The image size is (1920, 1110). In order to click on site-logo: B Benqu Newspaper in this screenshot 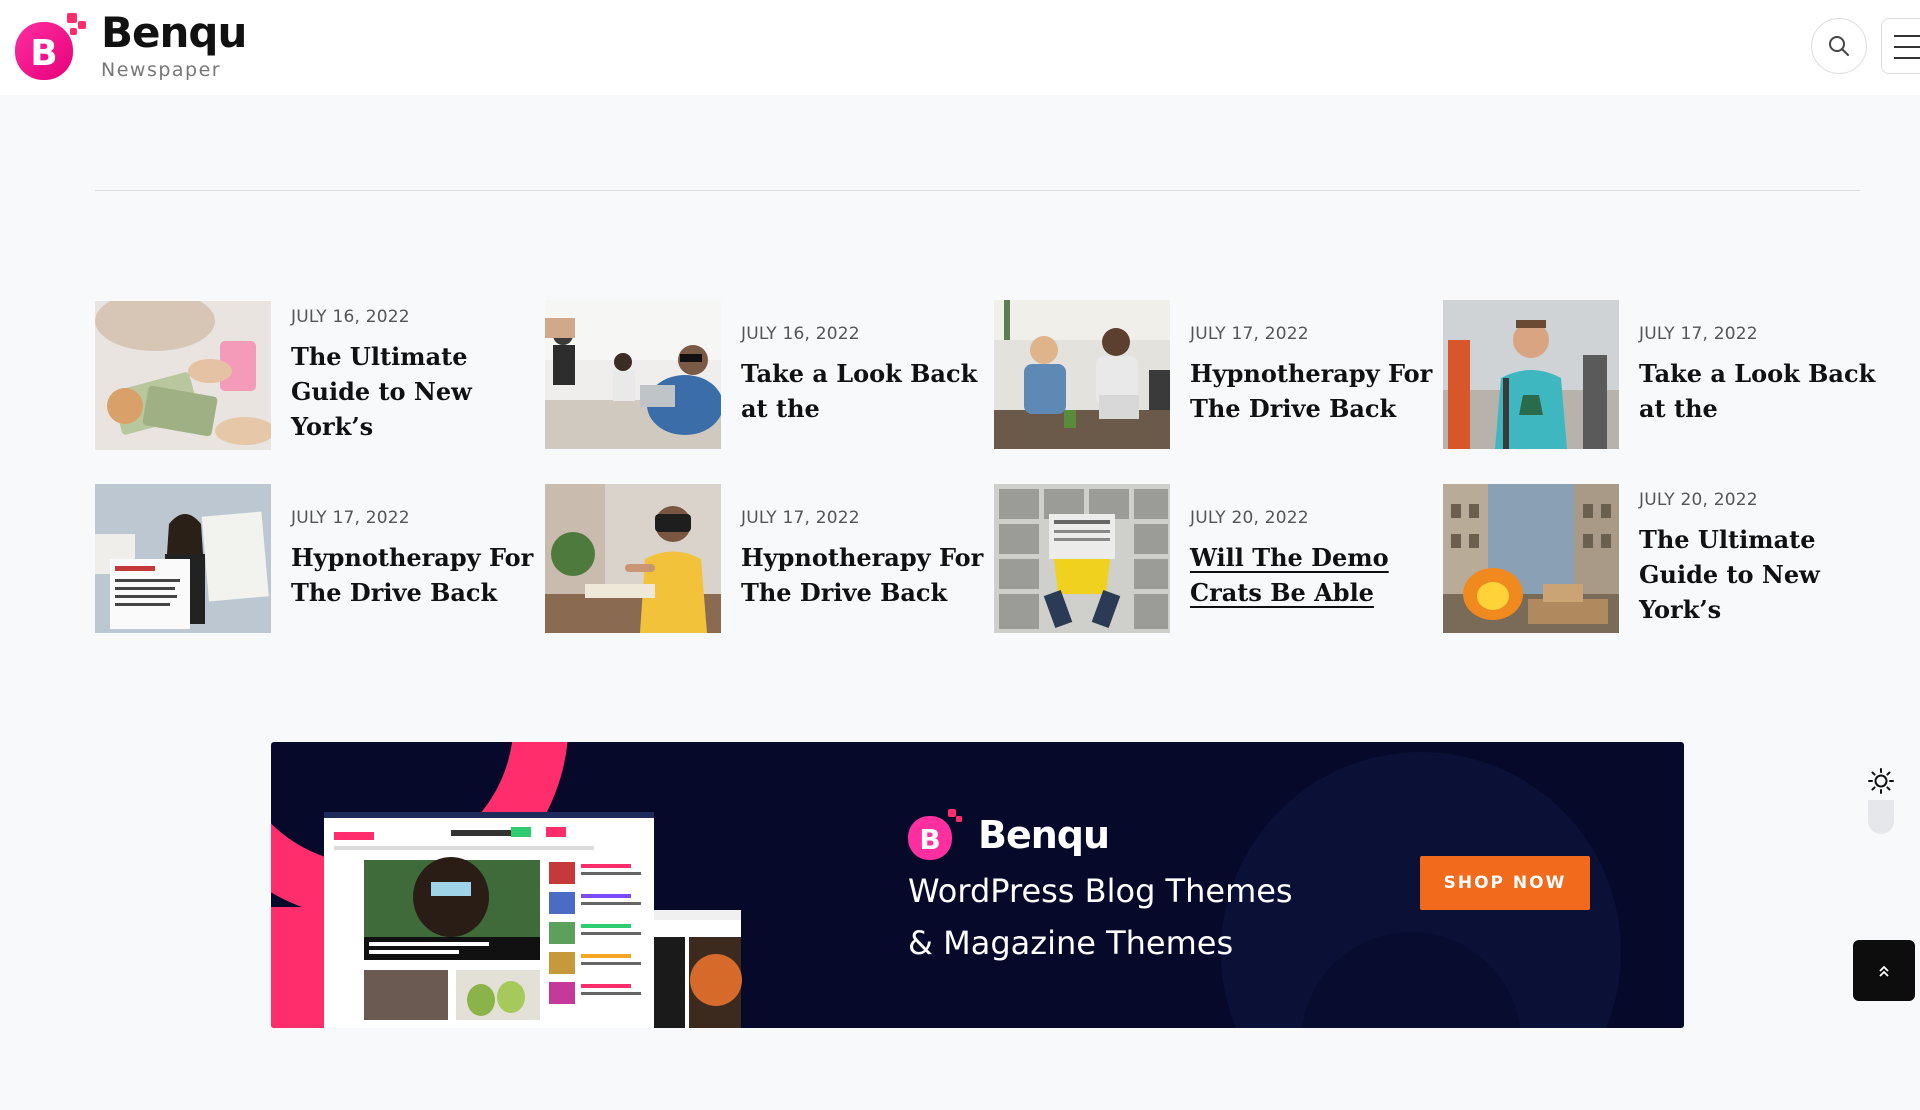, I will do `click(131, 45)`.